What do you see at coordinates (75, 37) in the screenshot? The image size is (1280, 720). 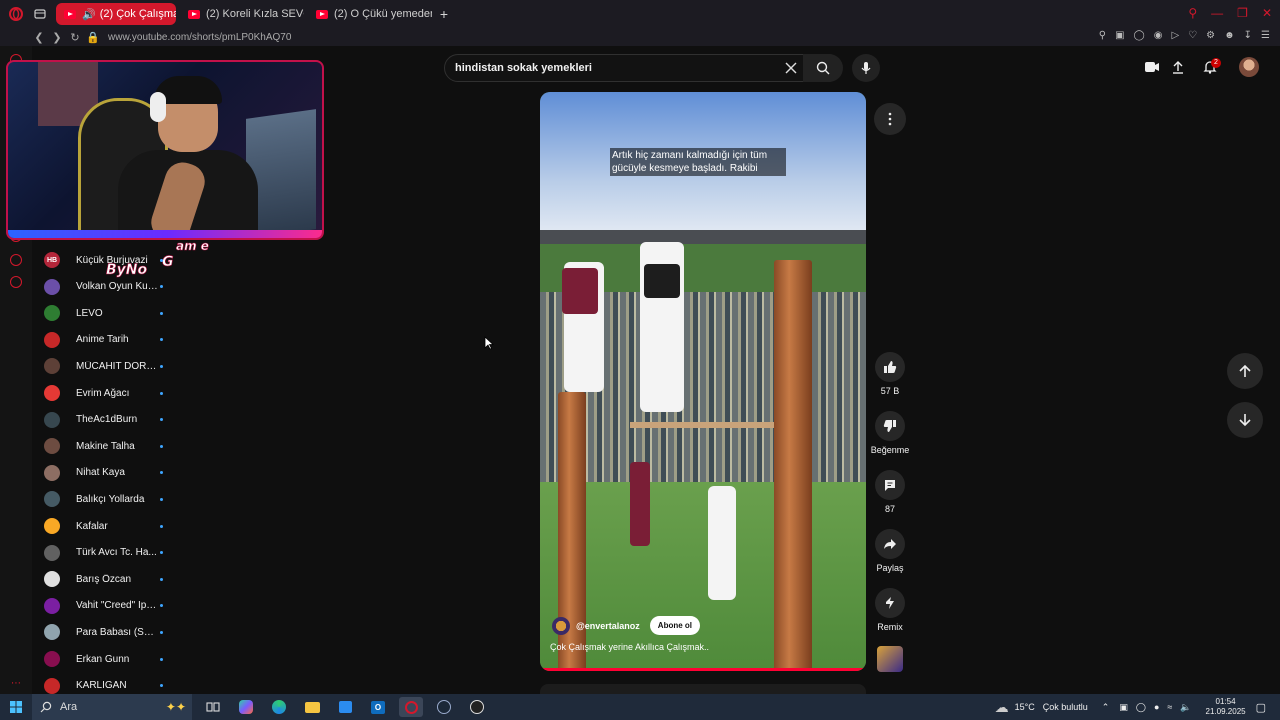 I see `reload-icon: ↻` at bounding box center [75, 37].